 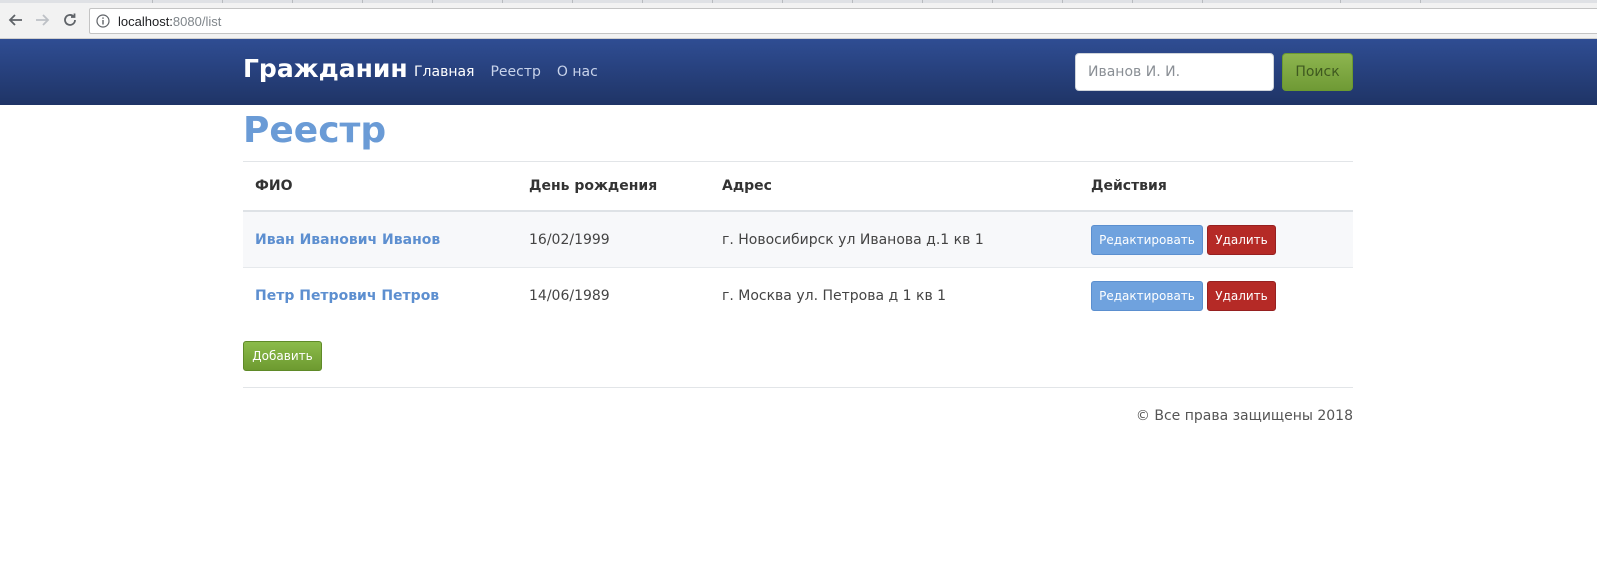 I want to click on reload-icon, so click(x=70, y=19).